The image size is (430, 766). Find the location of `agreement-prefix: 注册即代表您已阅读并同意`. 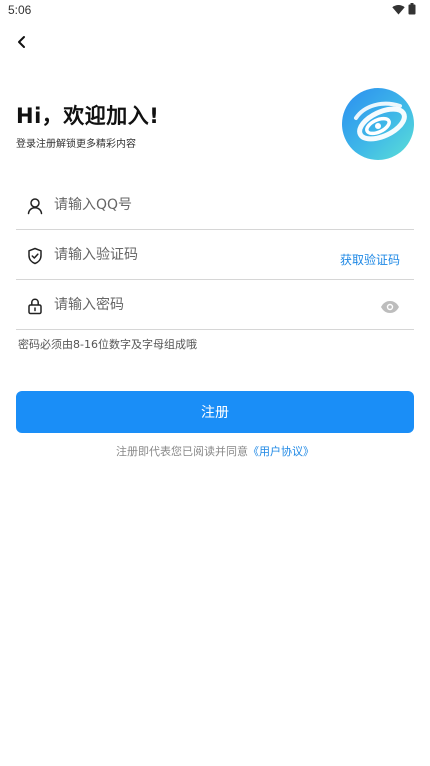

agreement-prefix: 注册即代表您已阅读并同意 is located at coordinates (182, 451).